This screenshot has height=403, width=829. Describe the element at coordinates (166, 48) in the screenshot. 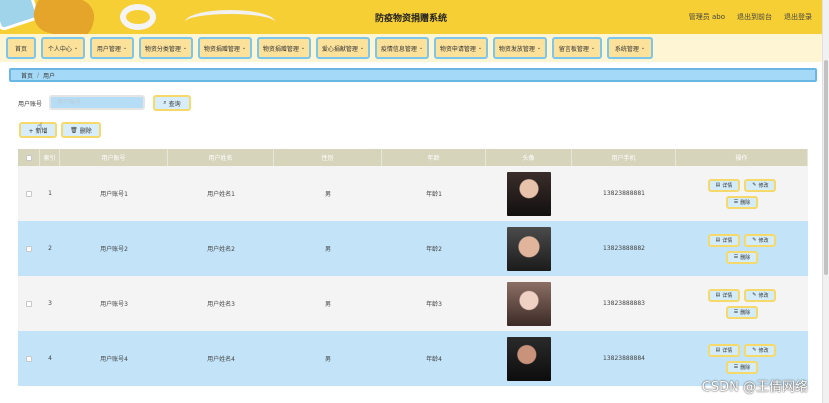

I see `nav-item-category-management: 物资分类管理 ⌄` at that location.